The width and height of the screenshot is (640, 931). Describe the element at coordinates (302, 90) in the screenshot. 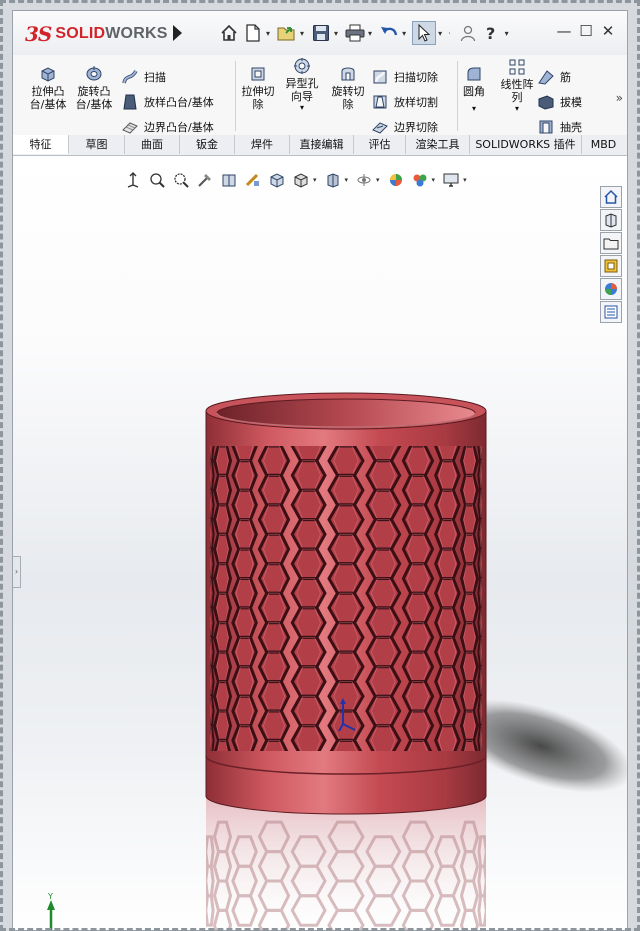

I see `hole-wizard-label: 异型孔 向导` at that location.